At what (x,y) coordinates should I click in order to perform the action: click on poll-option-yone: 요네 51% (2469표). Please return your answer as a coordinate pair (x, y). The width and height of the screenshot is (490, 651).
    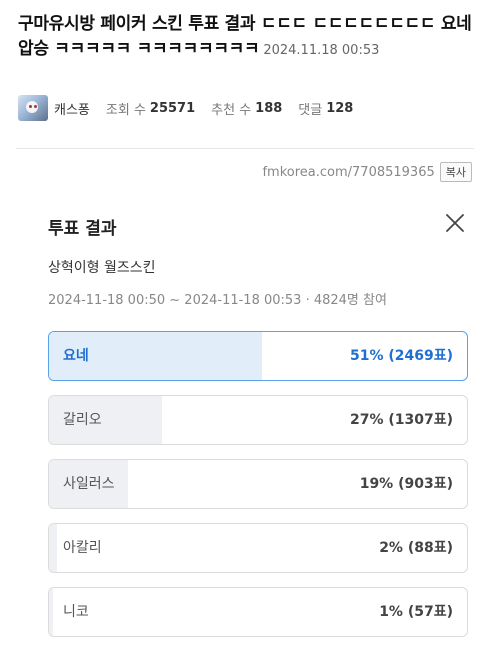
    Looking at the image, I should click on (258, 356).